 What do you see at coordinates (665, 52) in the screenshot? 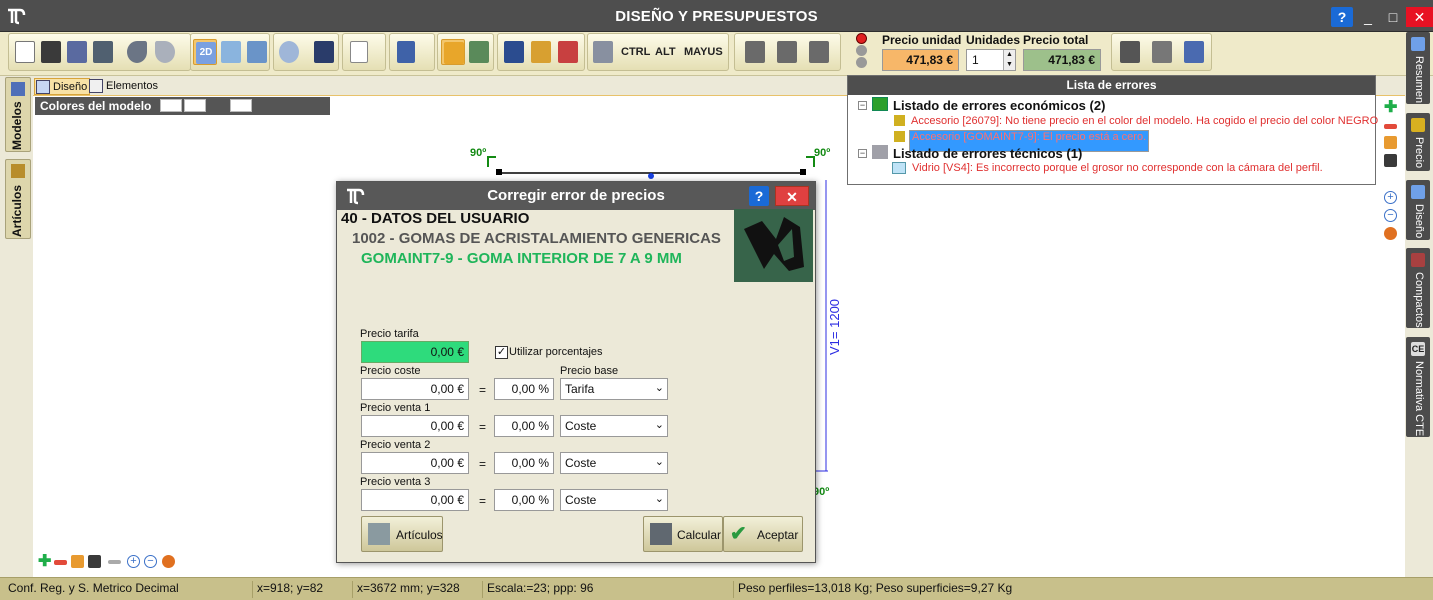
I see `alt-key-button: ALT` at bounding box center [665, 52].